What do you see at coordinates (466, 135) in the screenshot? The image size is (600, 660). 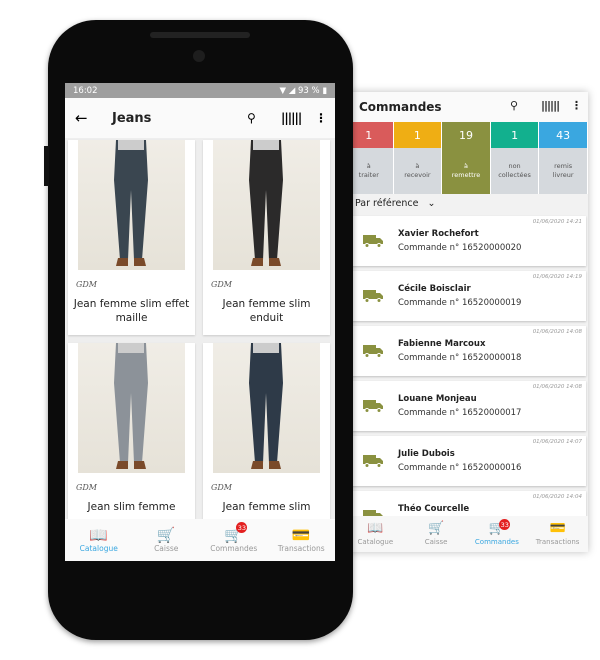 I see `status-count: 19` at bounding box center [466, 135].